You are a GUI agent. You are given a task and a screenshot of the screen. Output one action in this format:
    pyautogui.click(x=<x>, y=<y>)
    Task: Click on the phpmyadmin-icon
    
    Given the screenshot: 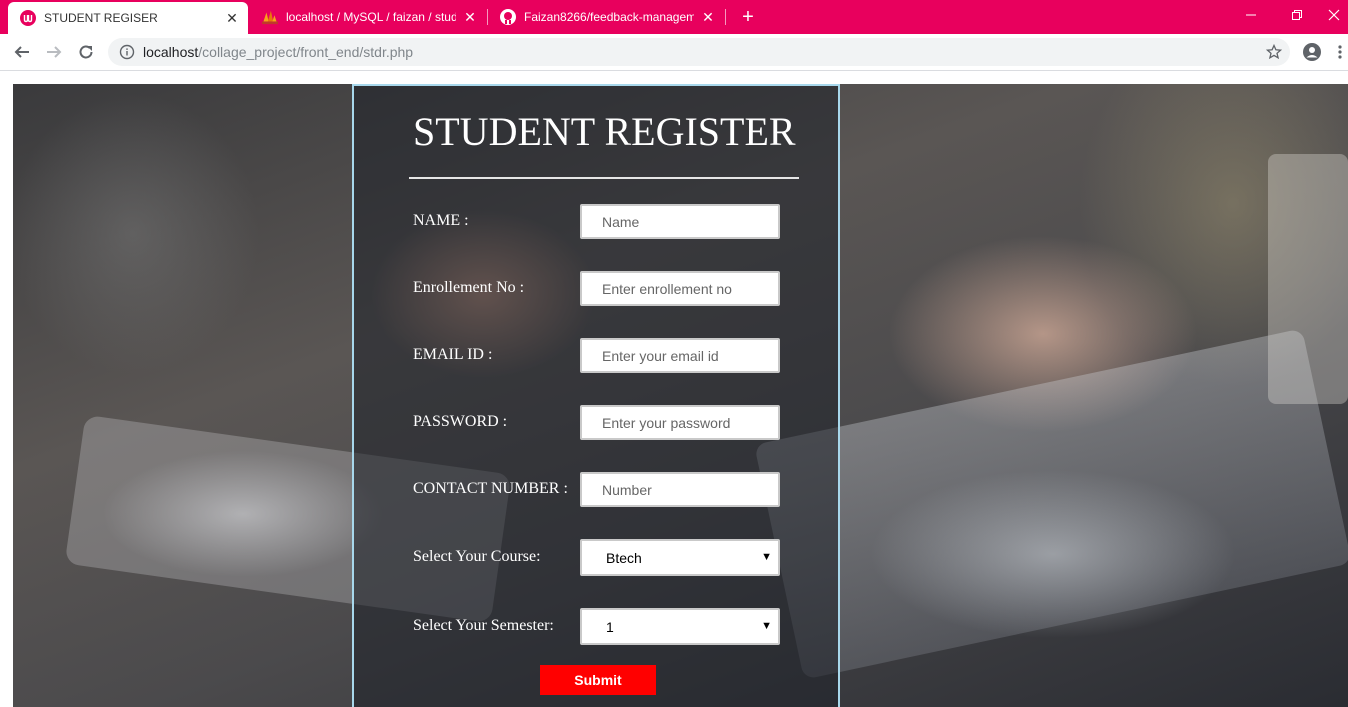 What is the action you would take?
    pyautogui.click(x=270, y=17)
    